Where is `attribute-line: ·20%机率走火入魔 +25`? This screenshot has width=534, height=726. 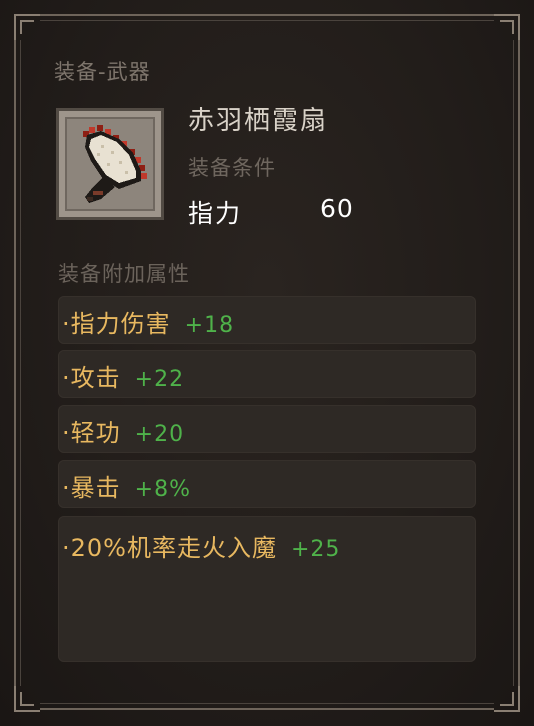
attribute-line: ·20%机率走火入魔 +25 is located at coordinates (201, 545).